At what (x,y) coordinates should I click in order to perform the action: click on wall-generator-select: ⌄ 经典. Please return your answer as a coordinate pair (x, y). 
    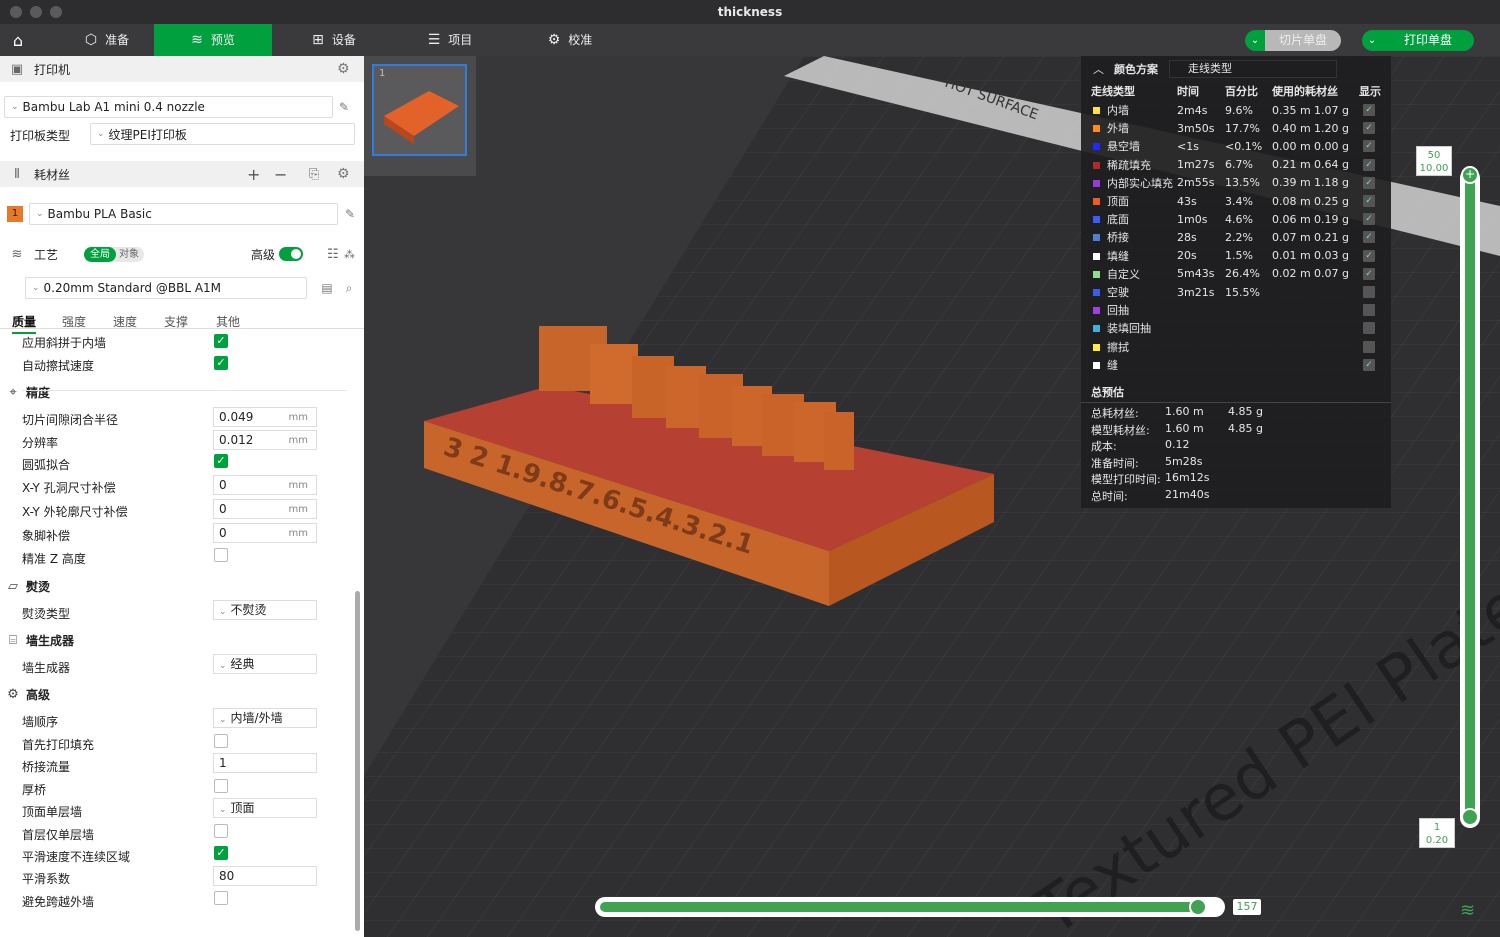
    Looking at the image, I should click on (265, 664).